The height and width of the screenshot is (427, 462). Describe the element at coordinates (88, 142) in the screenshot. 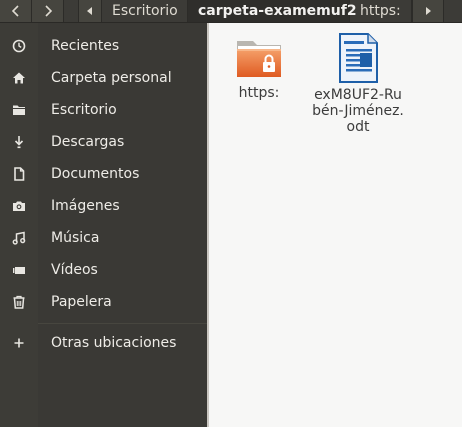

I see `sidebar-item-label: Descargas` at that location.